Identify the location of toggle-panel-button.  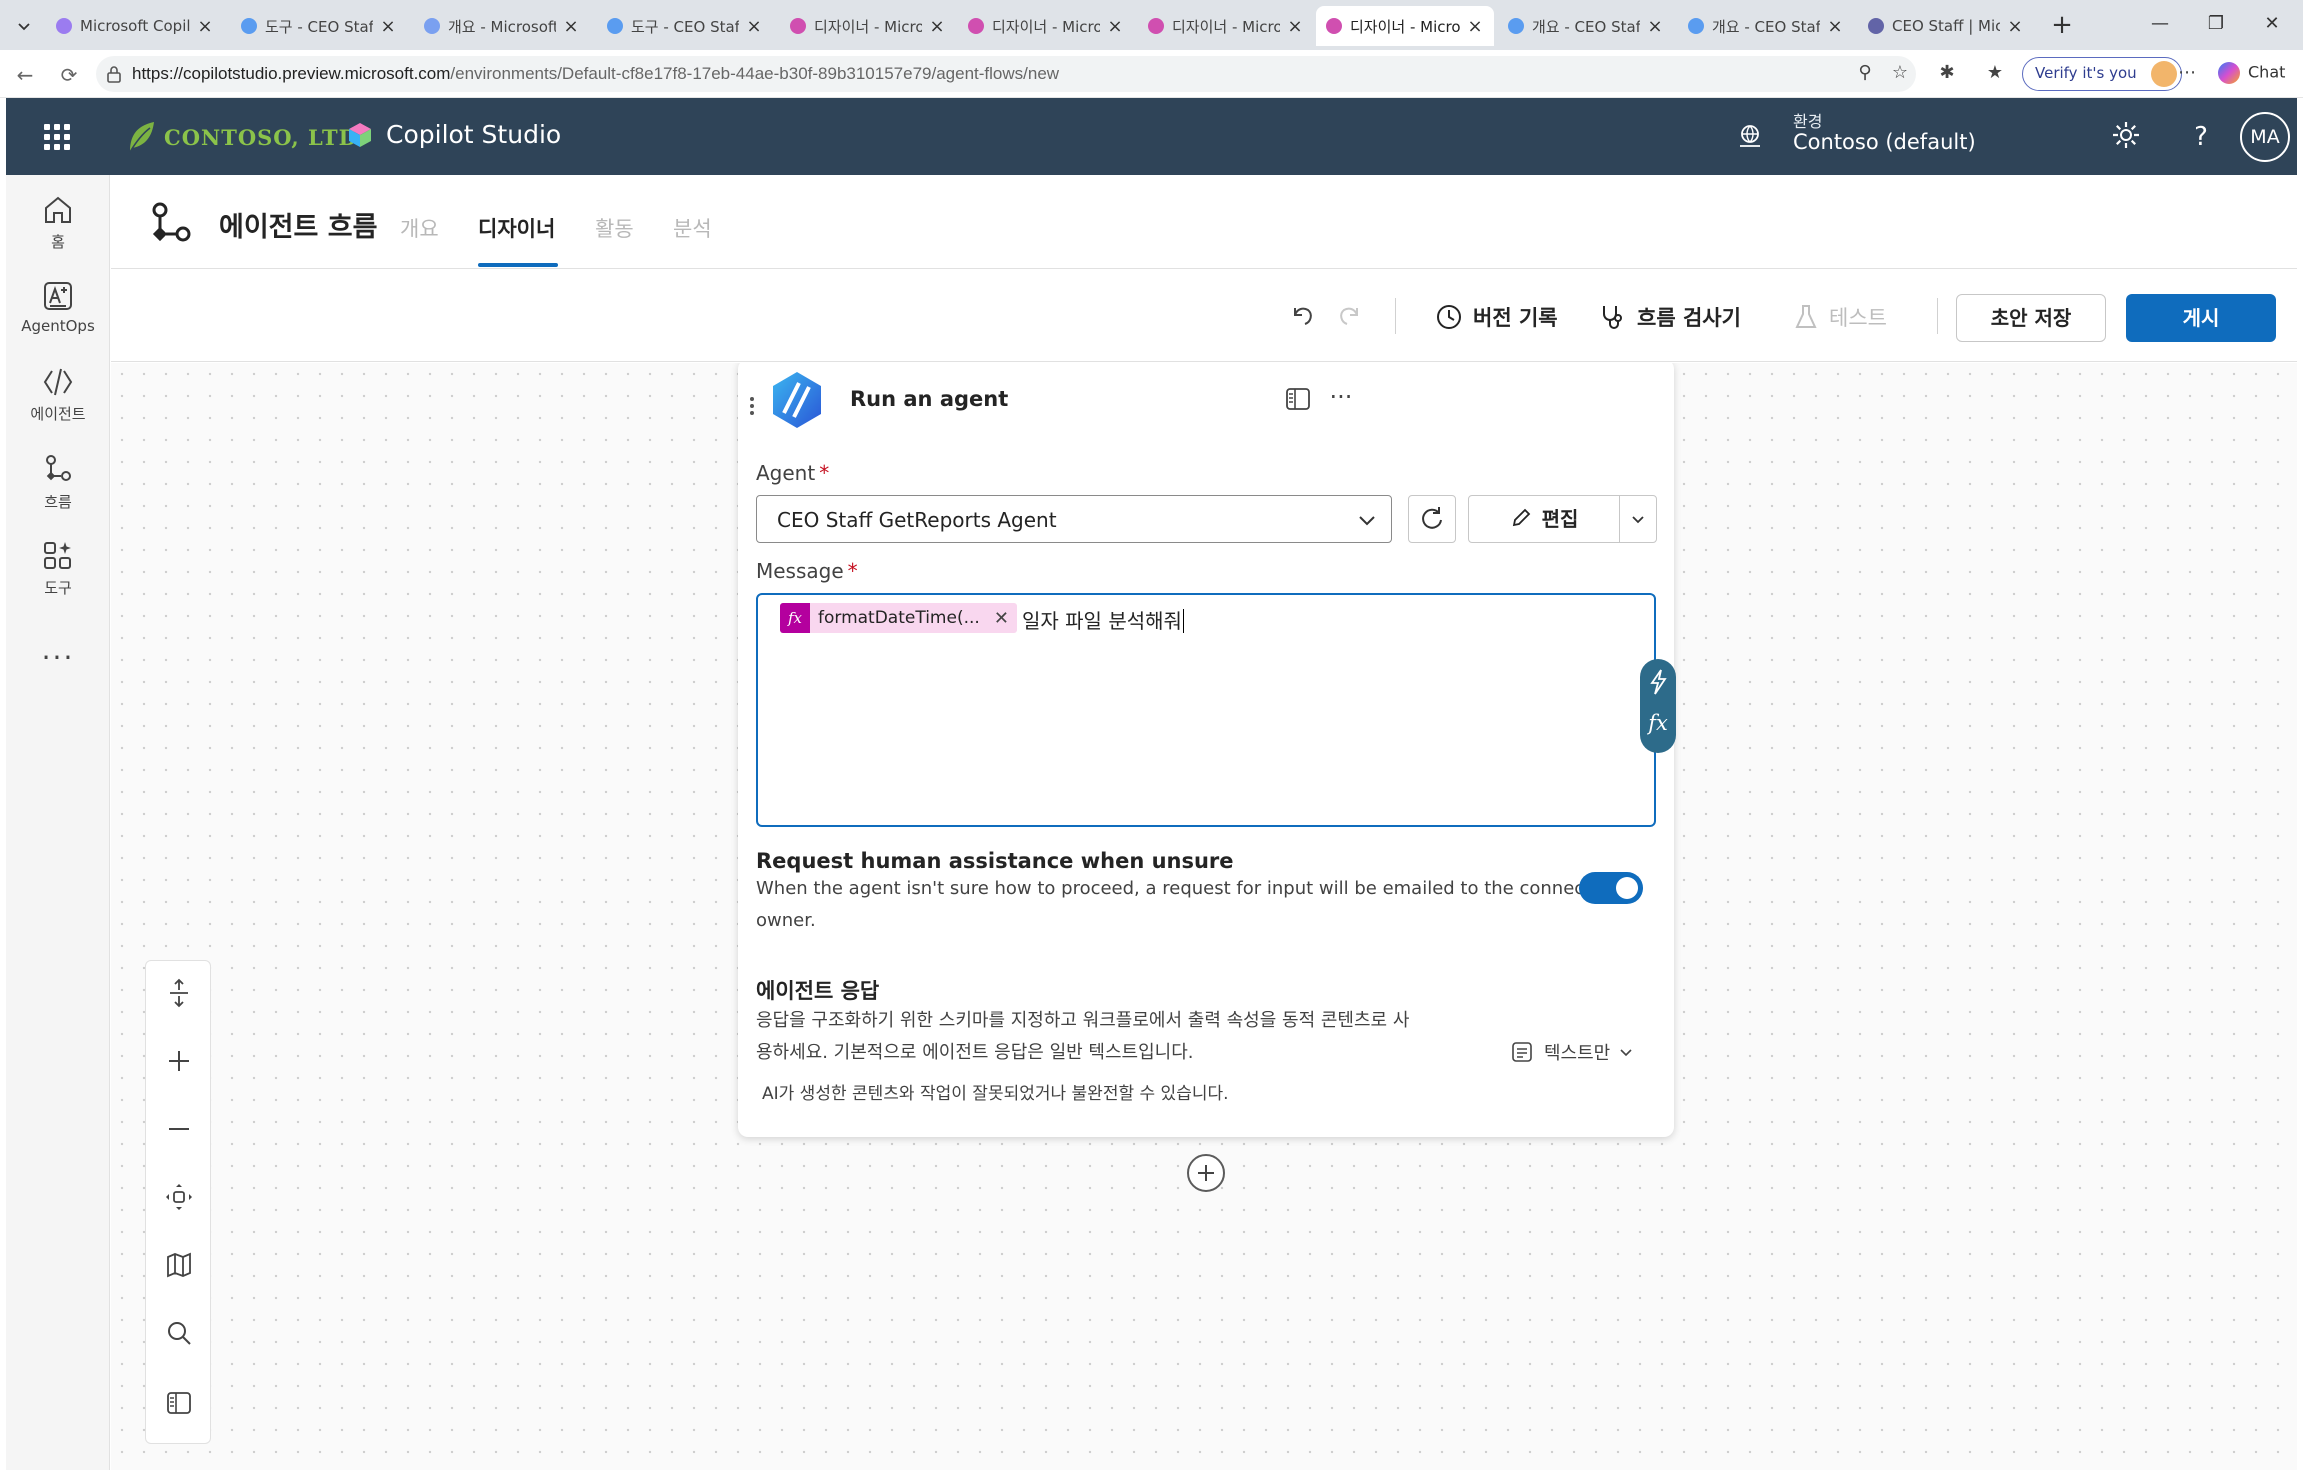
(179, 1403).